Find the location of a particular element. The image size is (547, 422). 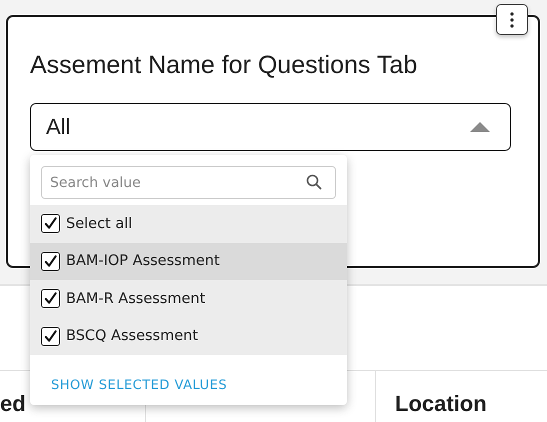

search-icon is located at coordinates (314, 182).